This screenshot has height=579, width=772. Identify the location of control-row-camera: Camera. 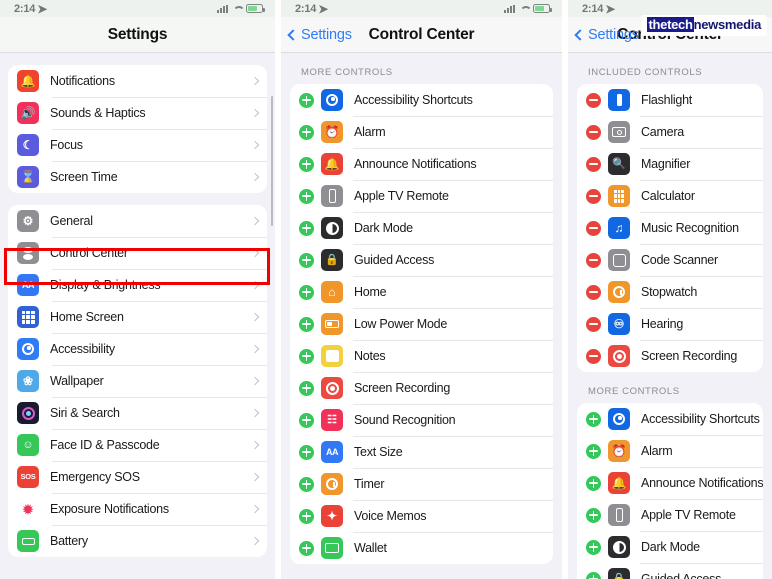
(670, 132).